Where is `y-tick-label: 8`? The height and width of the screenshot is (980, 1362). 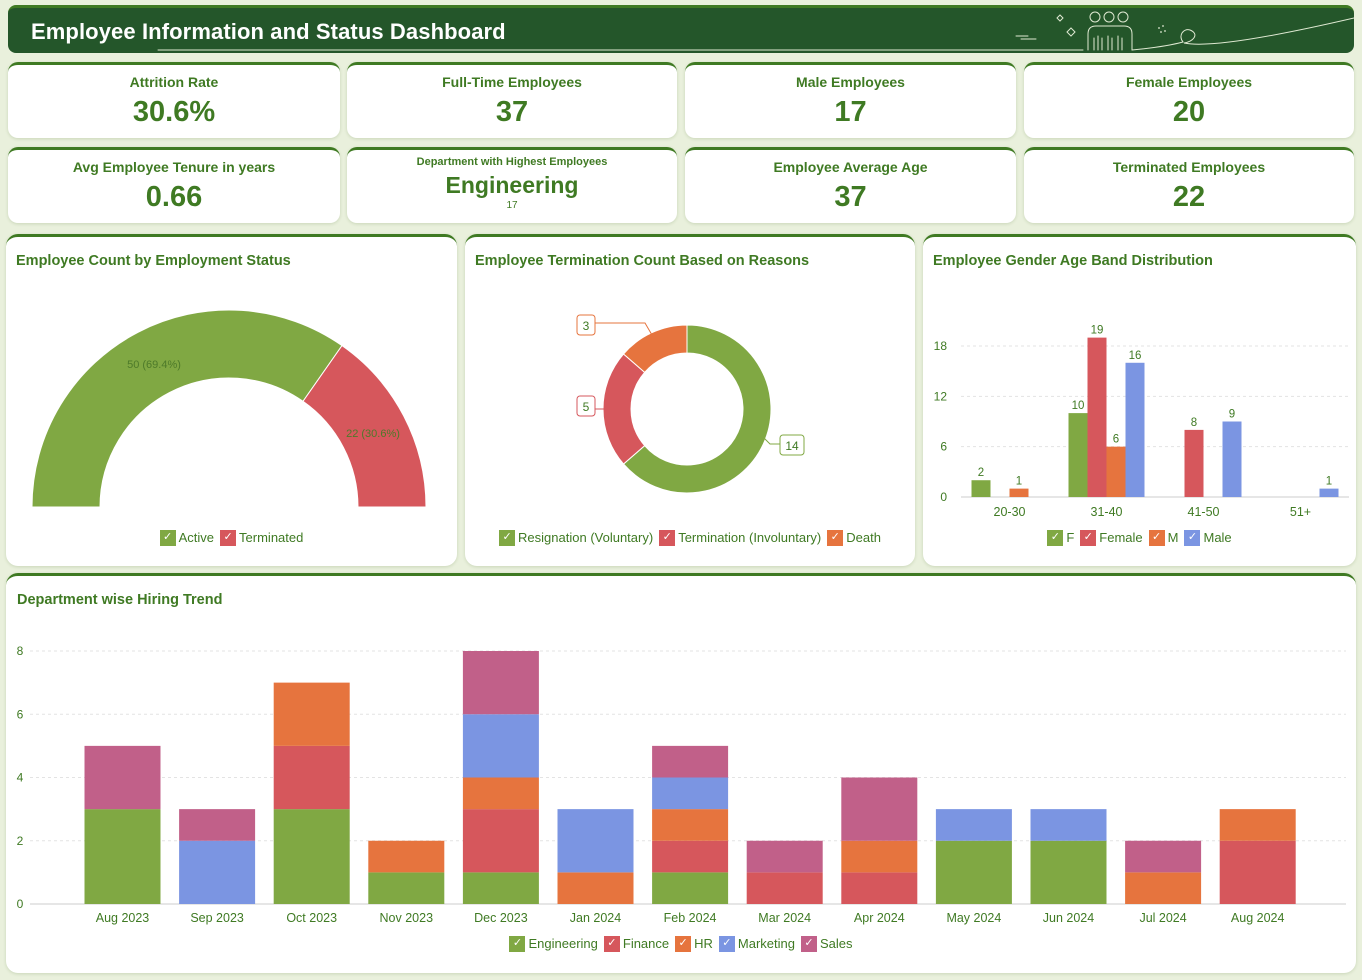
y-tick-label: 8 is located at coordinates (20, 651).